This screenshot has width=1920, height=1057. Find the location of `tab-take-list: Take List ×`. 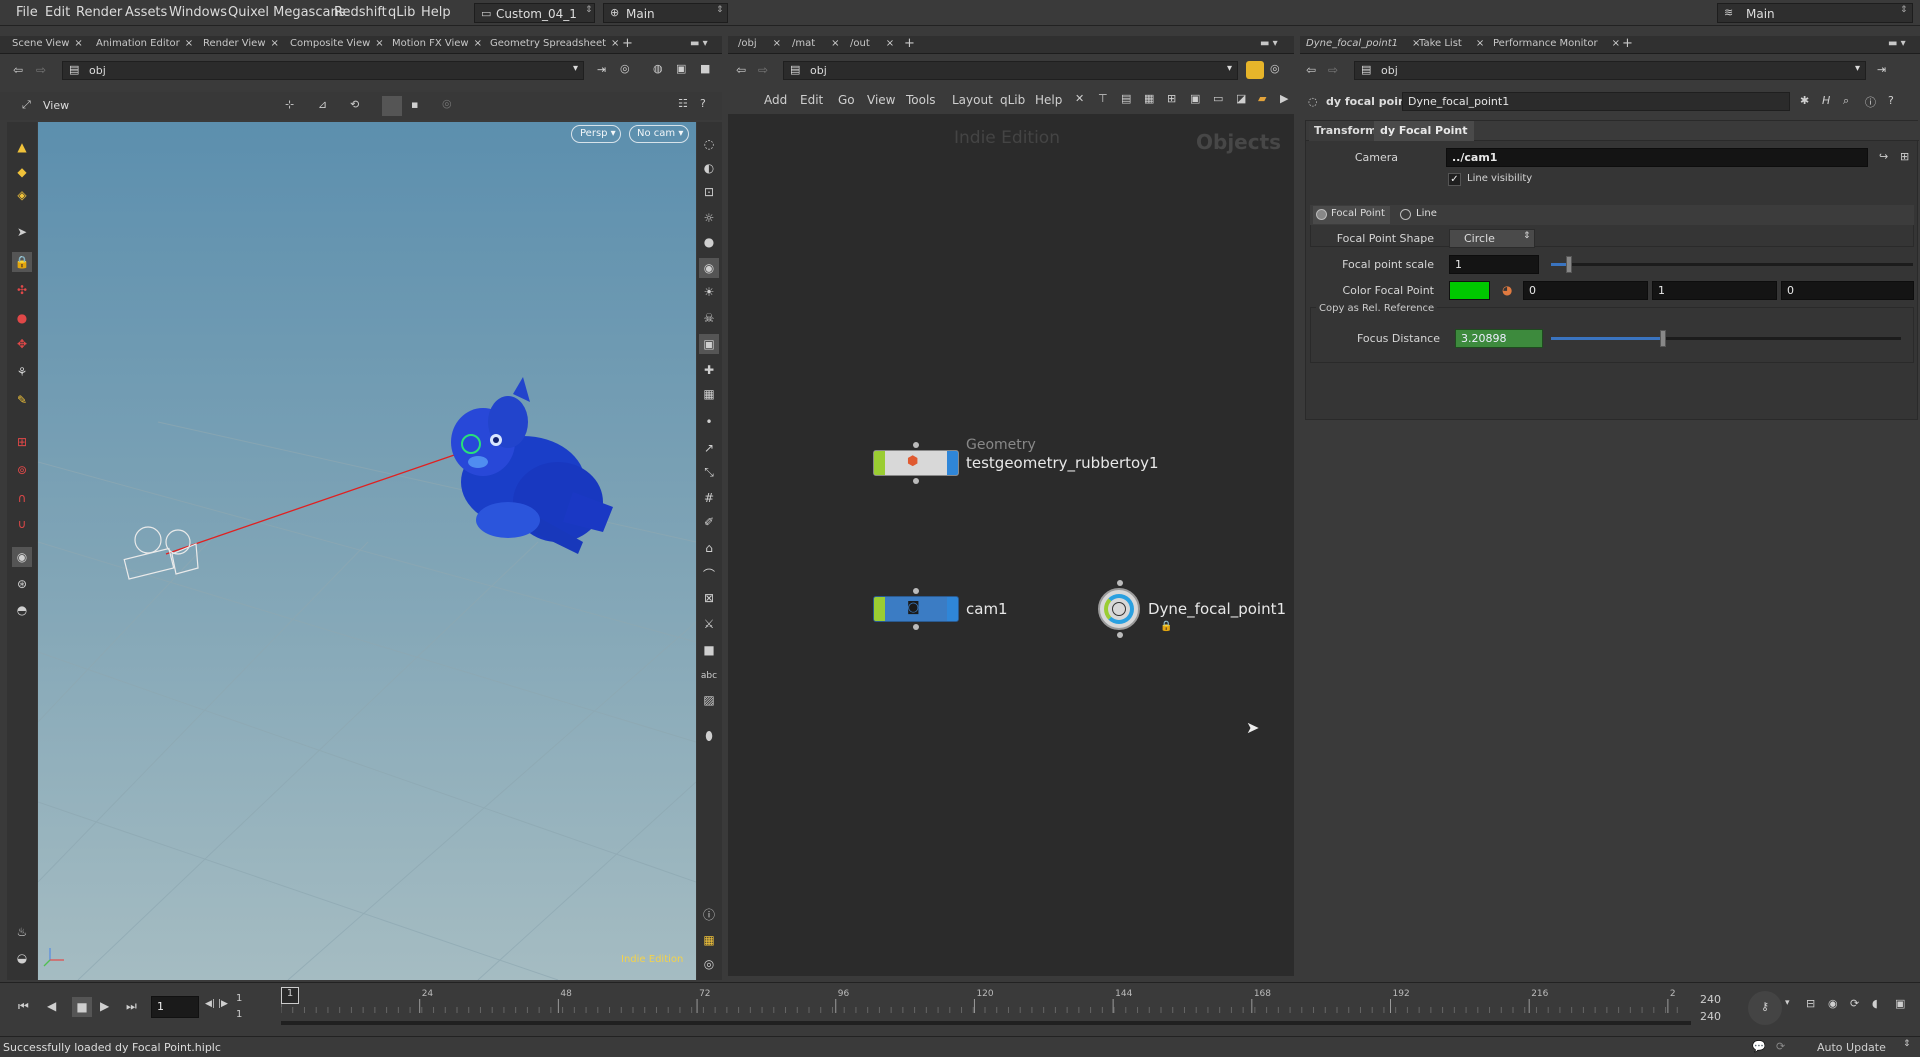

tab-take-list: Take List × is located at coordinates (1451, 46).